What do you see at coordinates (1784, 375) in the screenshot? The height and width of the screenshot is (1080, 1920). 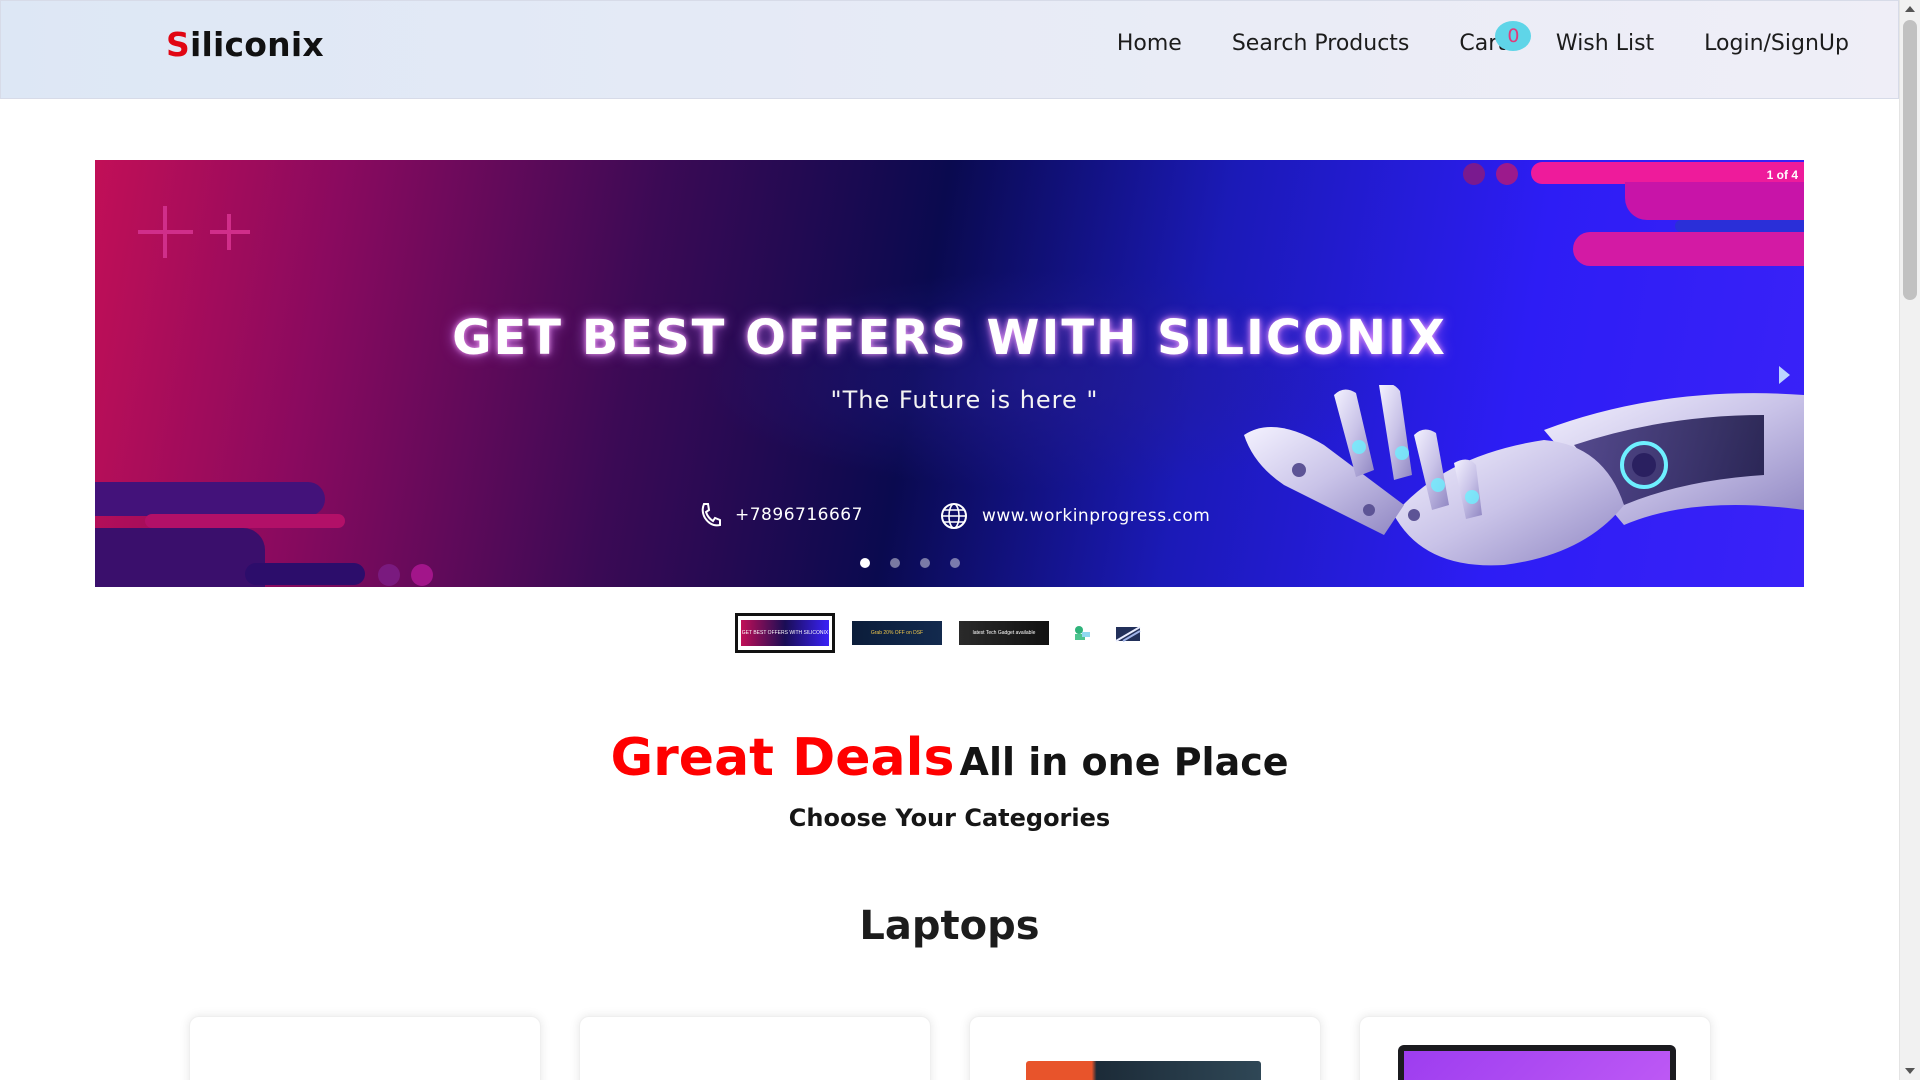 I see `next-slide-arrow` at bounding box center [1784, 375].